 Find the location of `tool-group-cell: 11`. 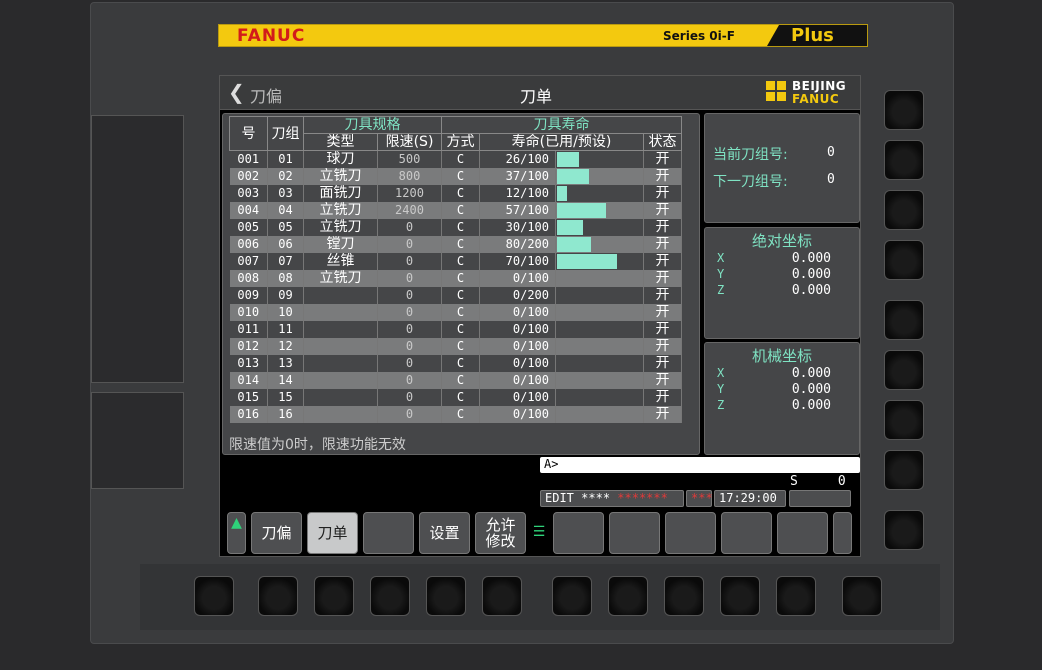

tool-group-cell: 11 is located at coordinates (285, 329).